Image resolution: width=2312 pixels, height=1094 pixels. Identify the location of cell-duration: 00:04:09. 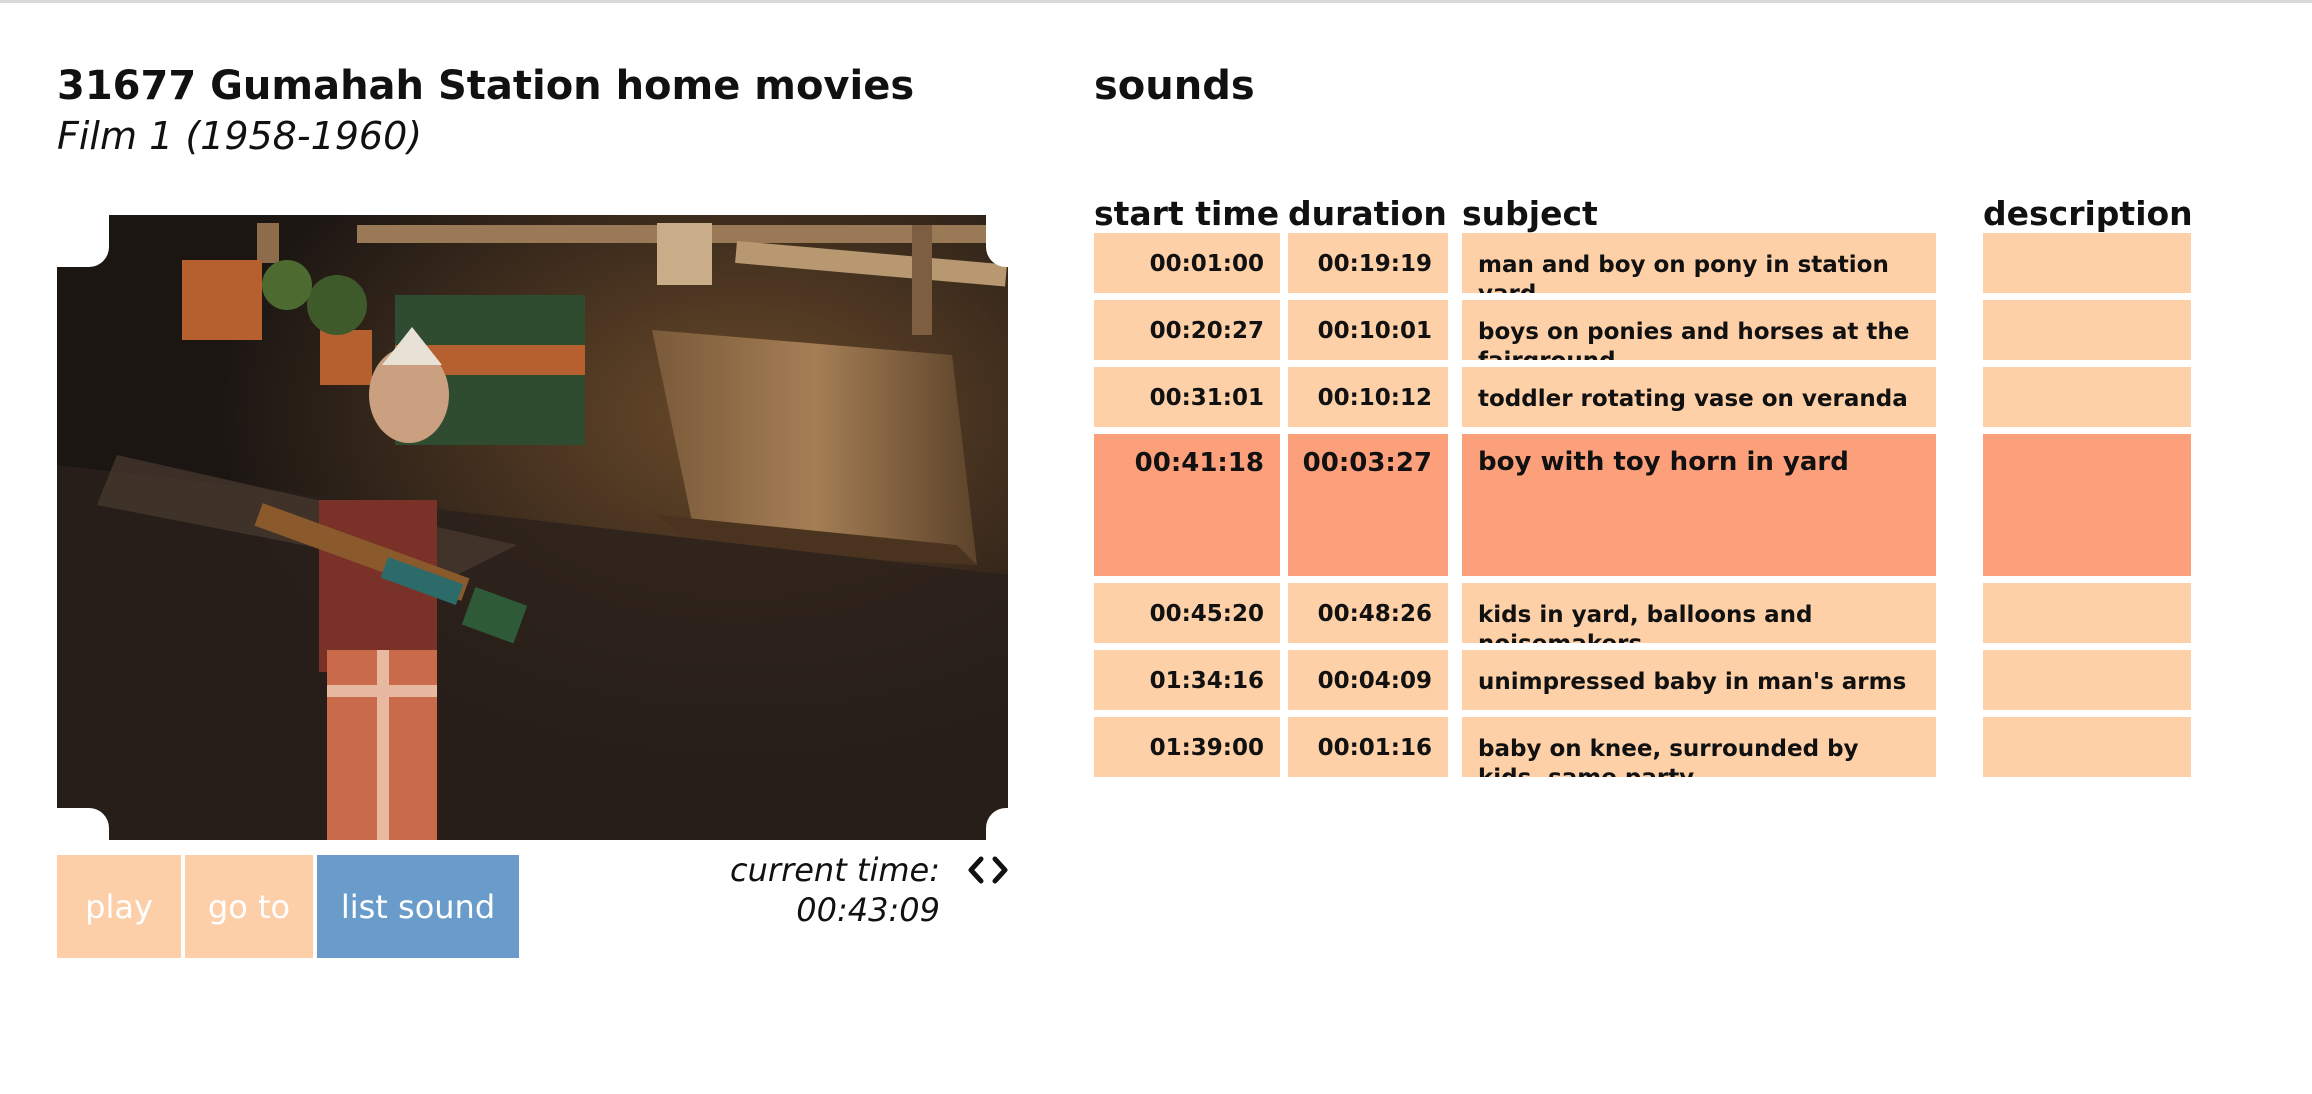
(1368, 680).